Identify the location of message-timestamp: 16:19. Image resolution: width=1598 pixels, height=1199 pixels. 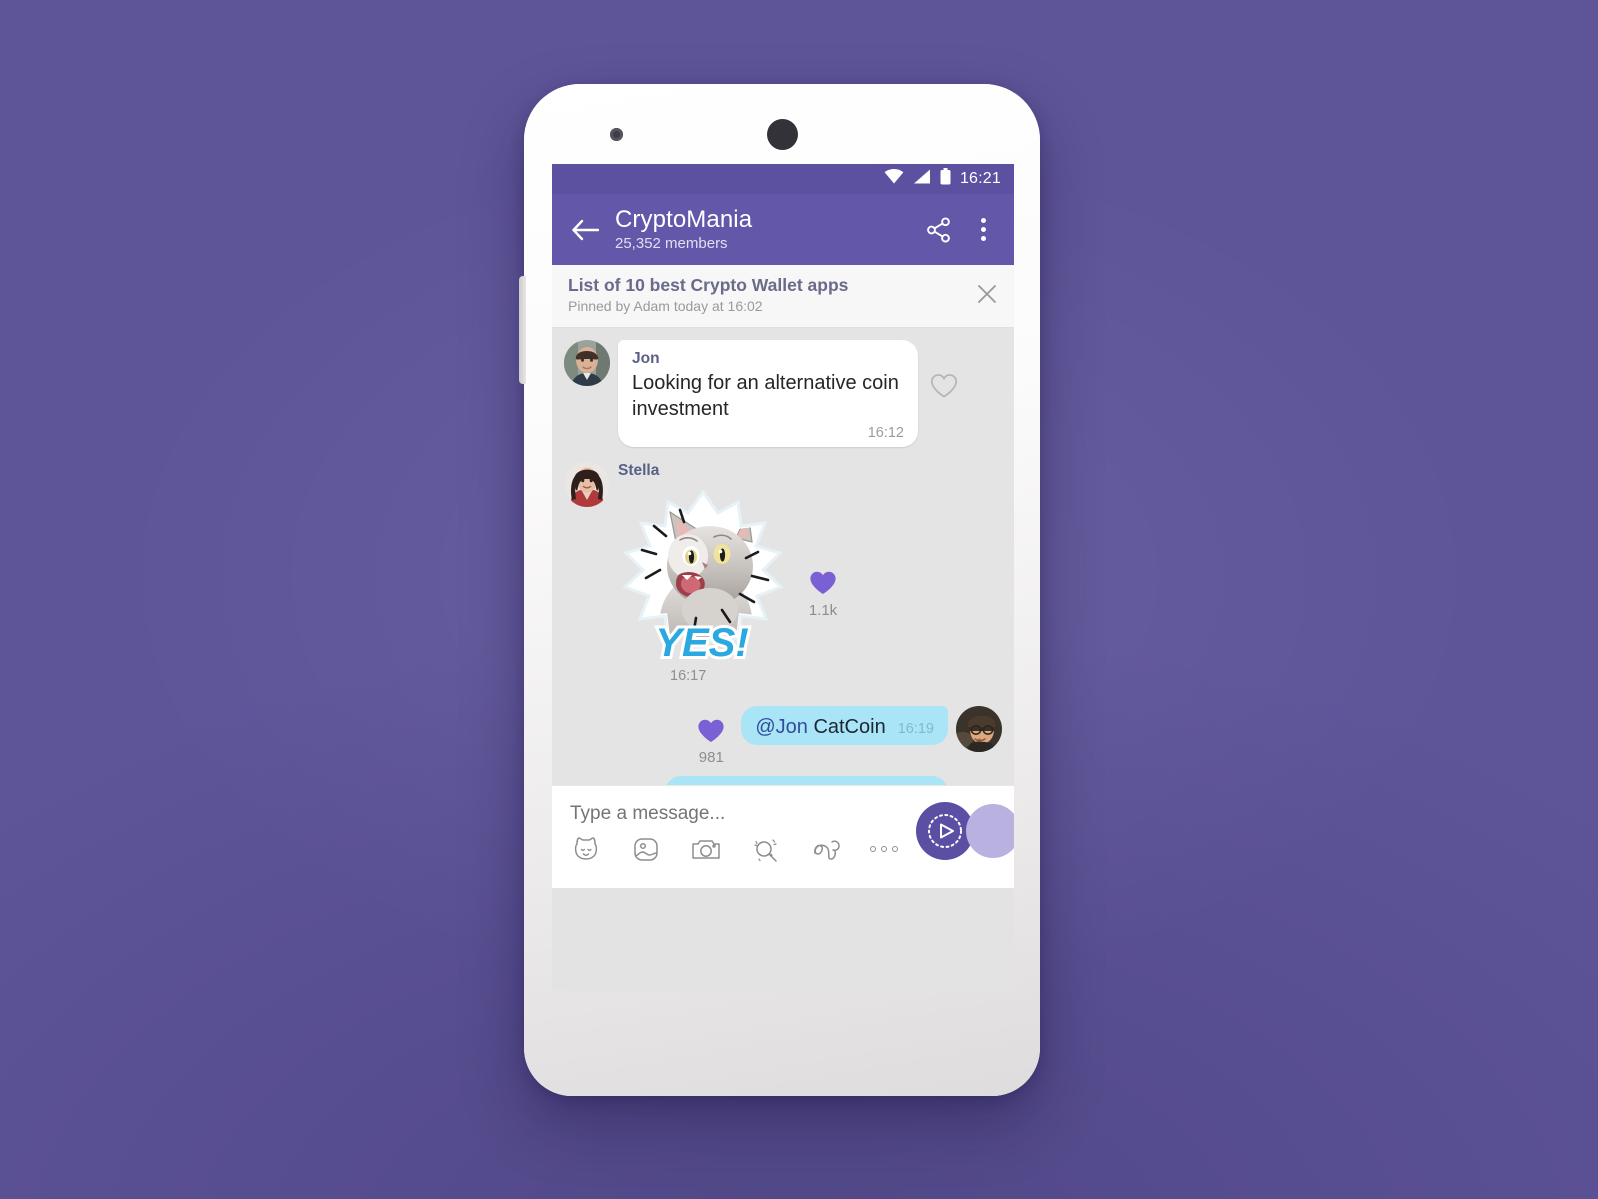
(915, 729).